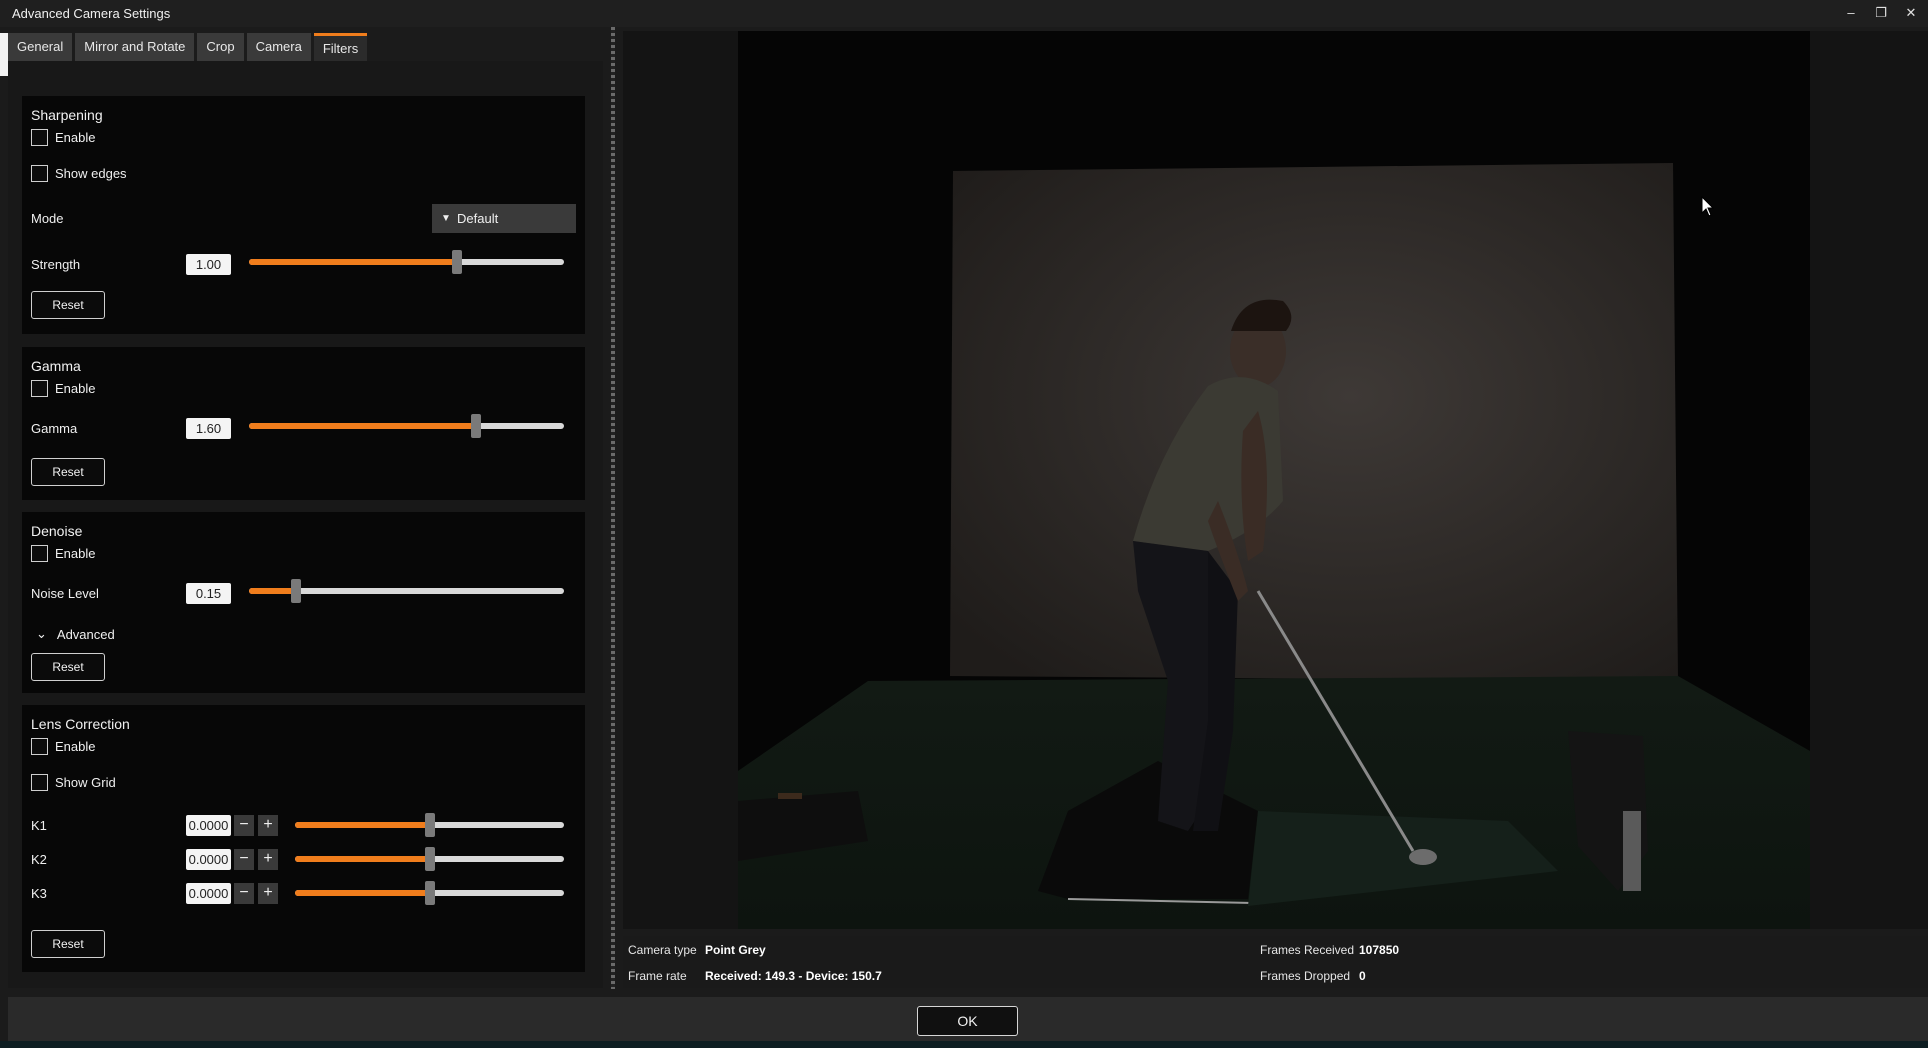 The width and height of the screenshot is (1928, 1048). I want to click on k3-label: K3, so click(39, 893).